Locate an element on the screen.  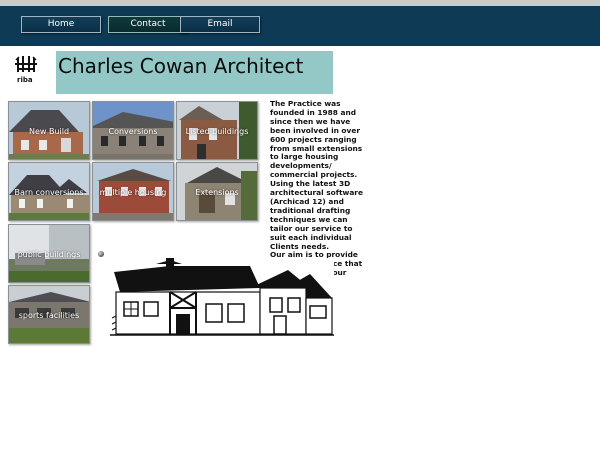
tile-listed-buildings: Listed buildings is located at coordinates (217, 130).